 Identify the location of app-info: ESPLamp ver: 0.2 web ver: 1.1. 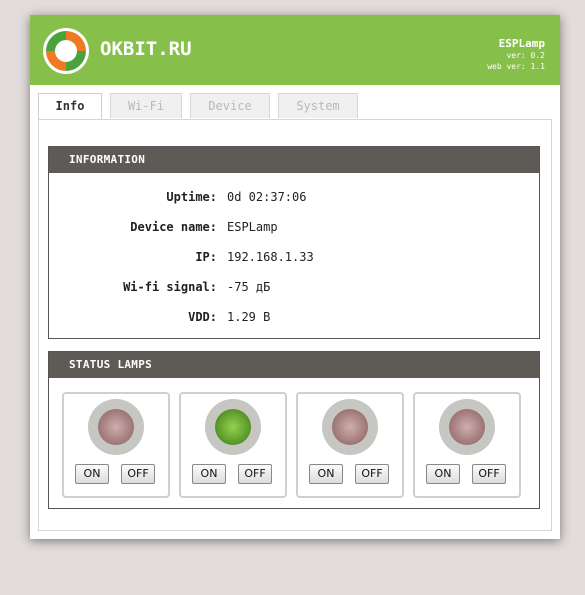
(516, 54).